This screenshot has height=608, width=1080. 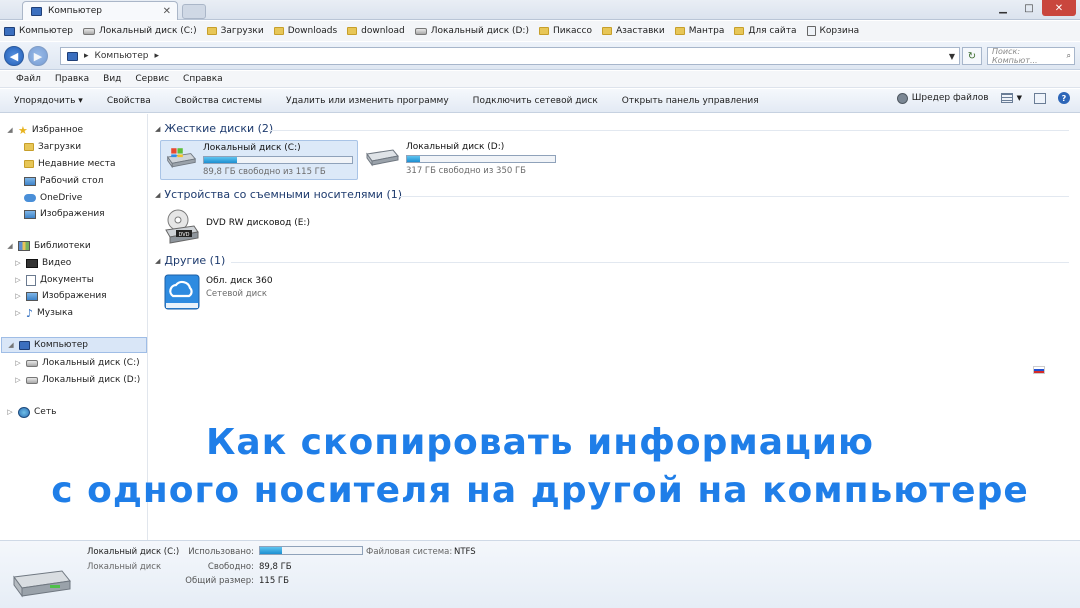 What do you see at coordinates (214, 128) in the screenshot?
I see `group-header-hard-drives: ◢ Жесткие диски (2)` at bounding box center [214, 128].